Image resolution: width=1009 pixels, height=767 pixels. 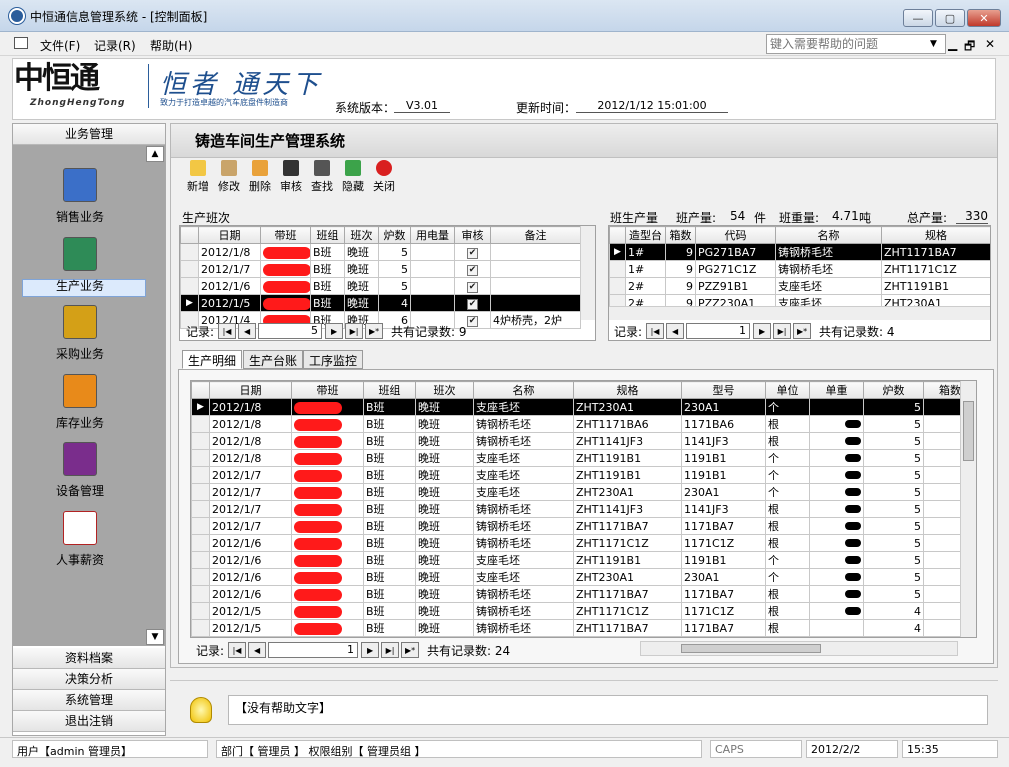 What do you see at coordinates (583, 628) in the screenshot?
I see `table-row: 2012/1/5 B班 晚班 铸钢桥毛坯 ZHT1171BA7 1171BA7 根 4` at bounding box center [583, 628].